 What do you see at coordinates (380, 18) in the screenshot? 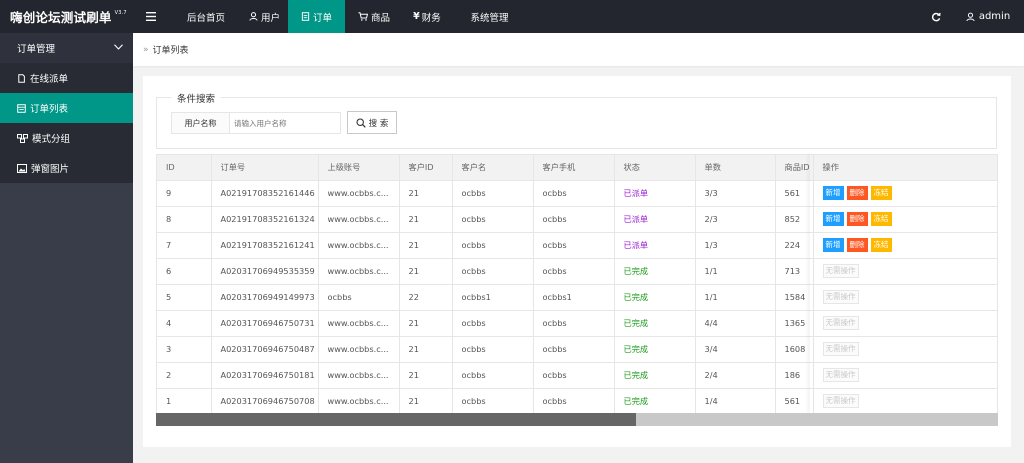
I see `nav-product-label: 商品` at bounding box center [380, 18].